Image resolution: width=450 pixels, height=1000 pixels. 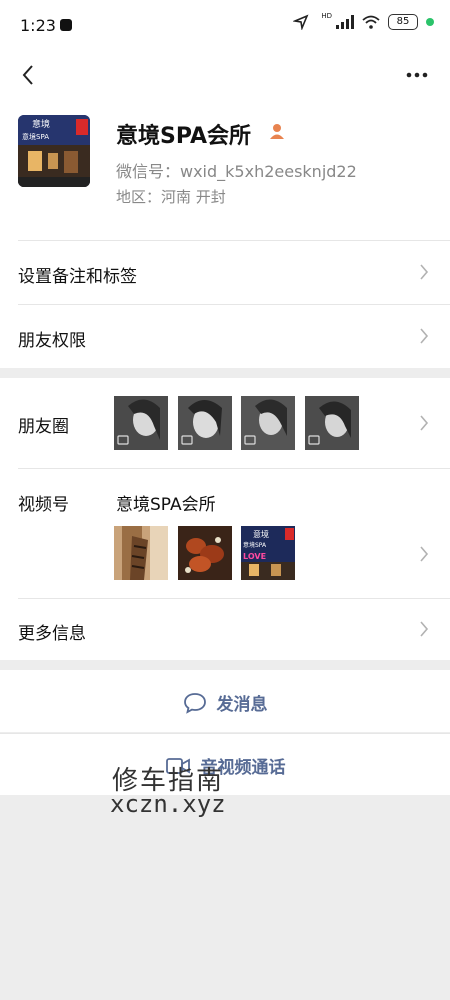 What do you see at coordinates (254, 556) in the screenshot?
I see `thumb-sign-love: LOVE` at bounding box center [254, 556].